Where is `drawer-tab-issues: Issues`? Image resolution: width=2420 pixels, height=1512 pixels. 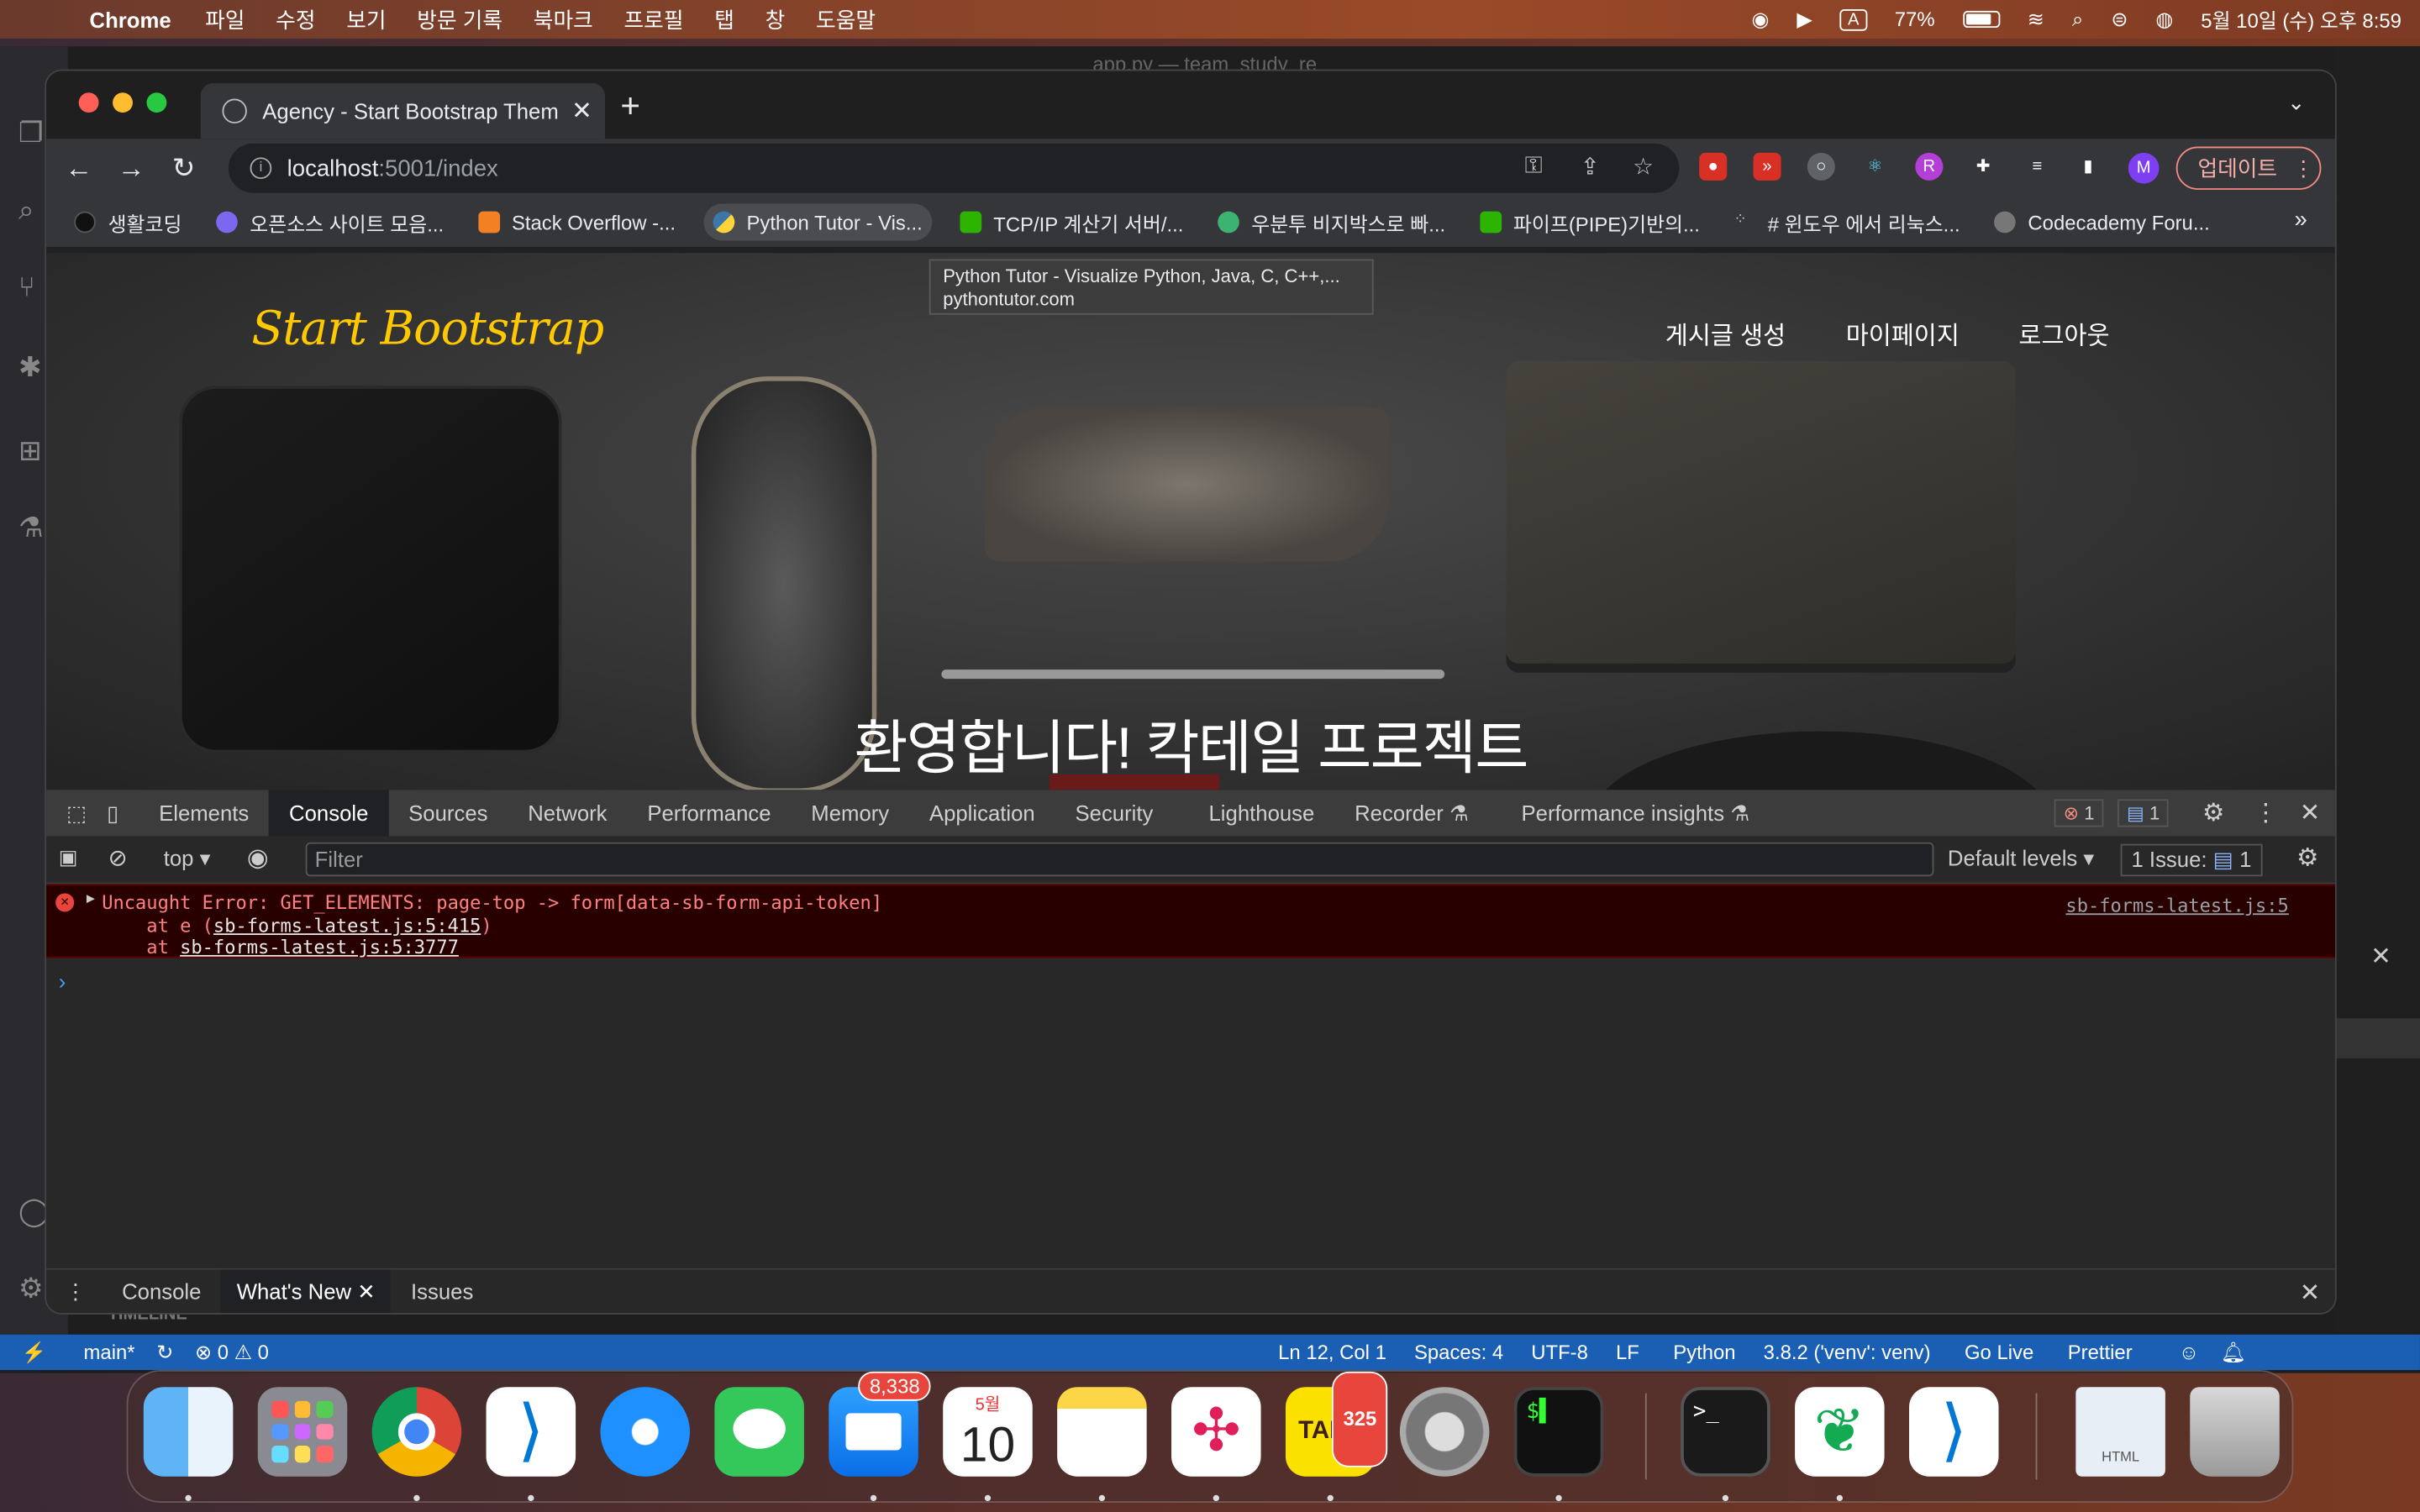 drawer-tab-issues: Issues is located at coordinates (442, 1290).